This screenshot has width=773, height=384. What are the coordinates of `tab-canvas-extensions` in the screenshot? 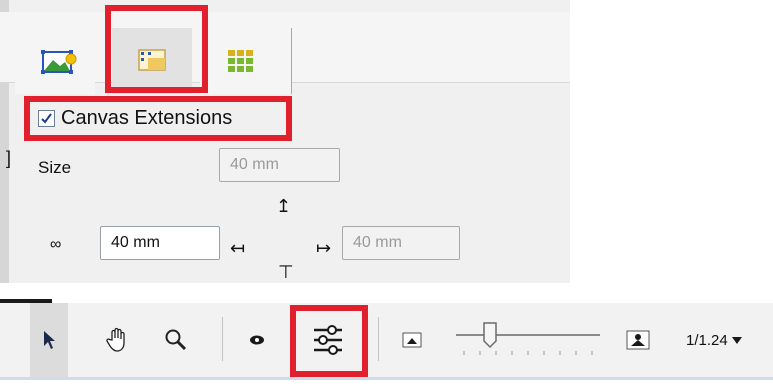 It's located at (152, 61).